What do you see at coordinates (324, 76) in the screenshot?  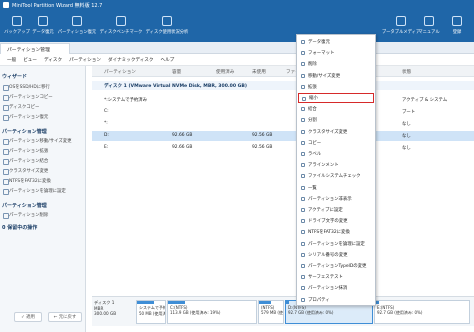 I see `context-menu-label: 移動/サイズ変更` at bounding box center [324, 76].